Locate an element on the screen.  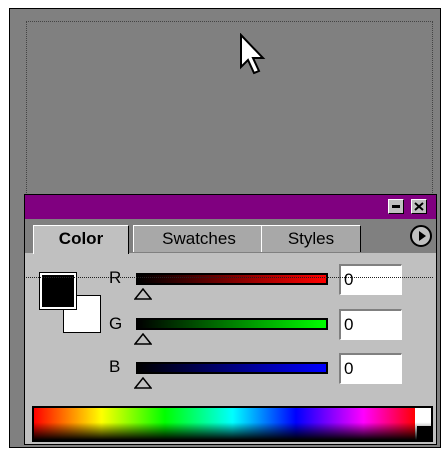
channel-label-g: G is located at coordinates (116, 323).